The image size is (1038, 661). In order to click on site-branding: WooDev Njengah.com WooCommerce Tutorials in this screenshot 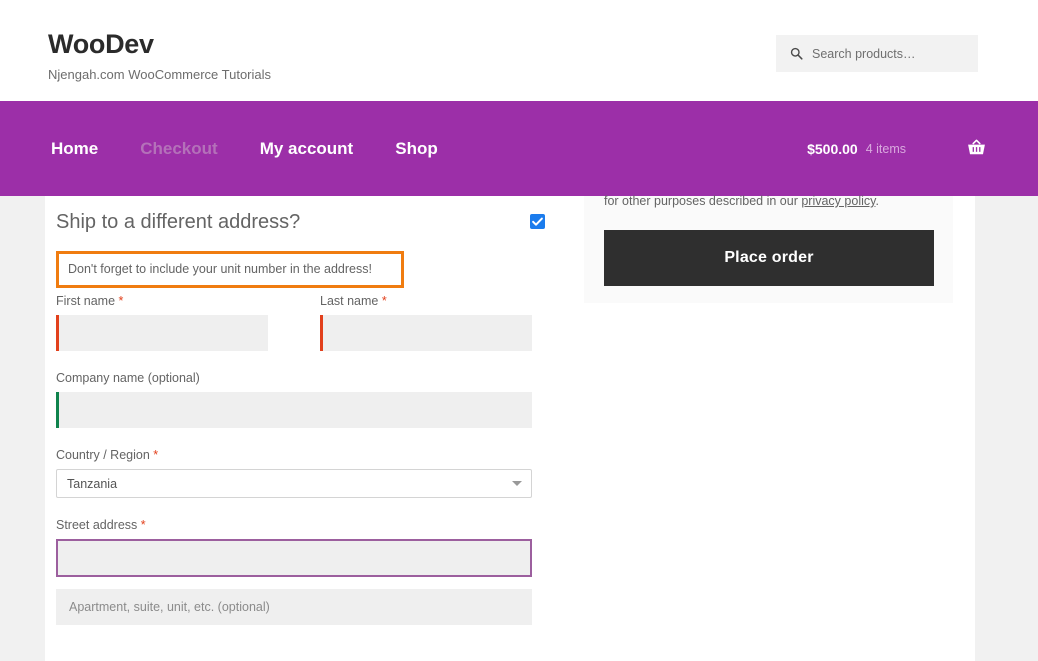, I will do `click(160, 55)`.